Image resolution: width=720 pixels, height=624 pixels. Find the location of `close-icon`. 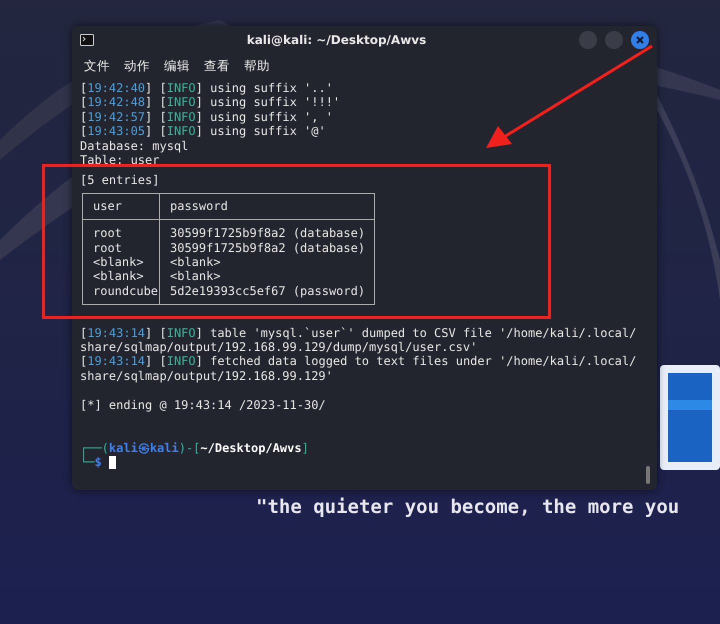

close-icon is located at coordinates (640, 40).